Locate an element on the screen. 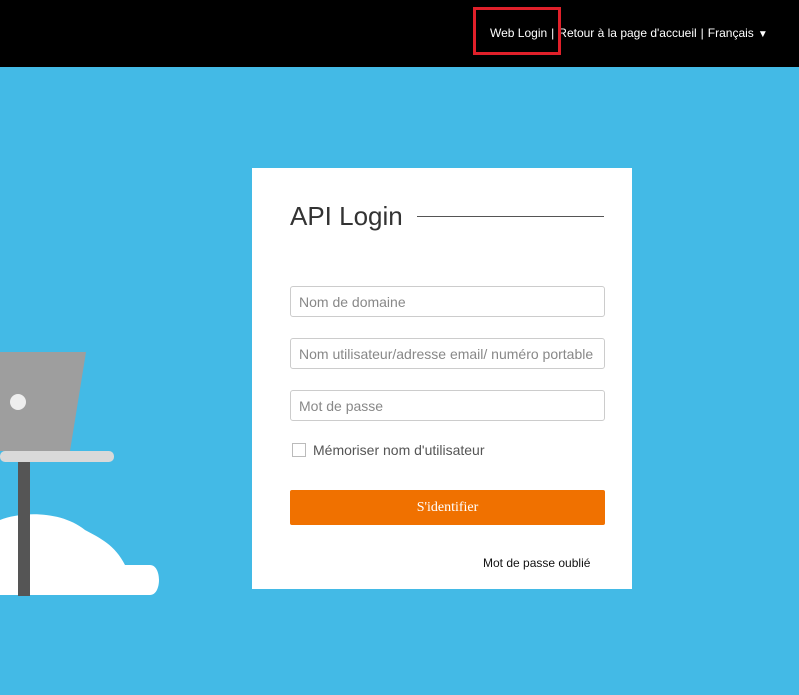 This screenshot has width=799, height=695. language-selector: Français ▼ is located at coordinates (738, 33).